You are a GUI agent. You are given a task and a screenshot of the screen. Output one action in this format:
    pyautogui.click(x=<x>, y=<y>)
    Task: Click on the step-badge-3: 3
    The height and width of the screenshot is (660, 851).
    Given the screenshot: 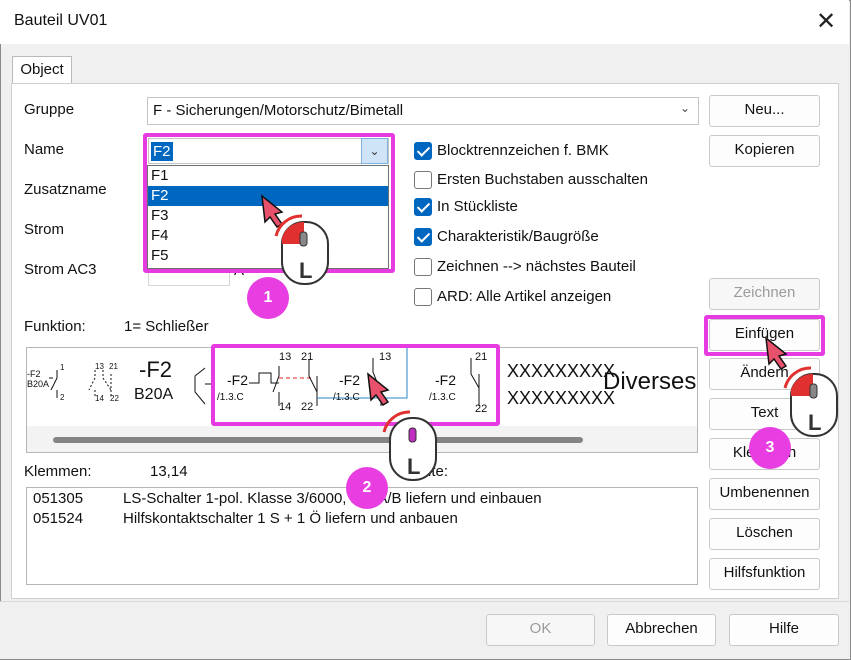 What is the action you would take?
    pyautogui.click(x=770, y=448)
    